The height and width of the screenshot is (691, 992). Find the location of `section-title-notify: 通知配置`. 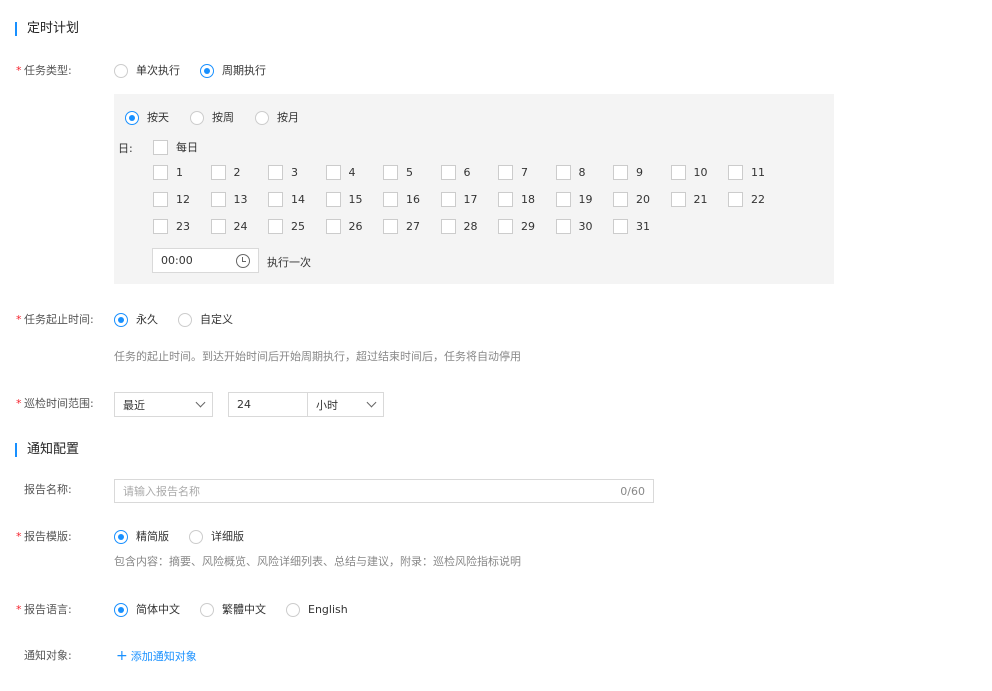

section-title-notify: 通知配置 is located at coordinates (47, 450).